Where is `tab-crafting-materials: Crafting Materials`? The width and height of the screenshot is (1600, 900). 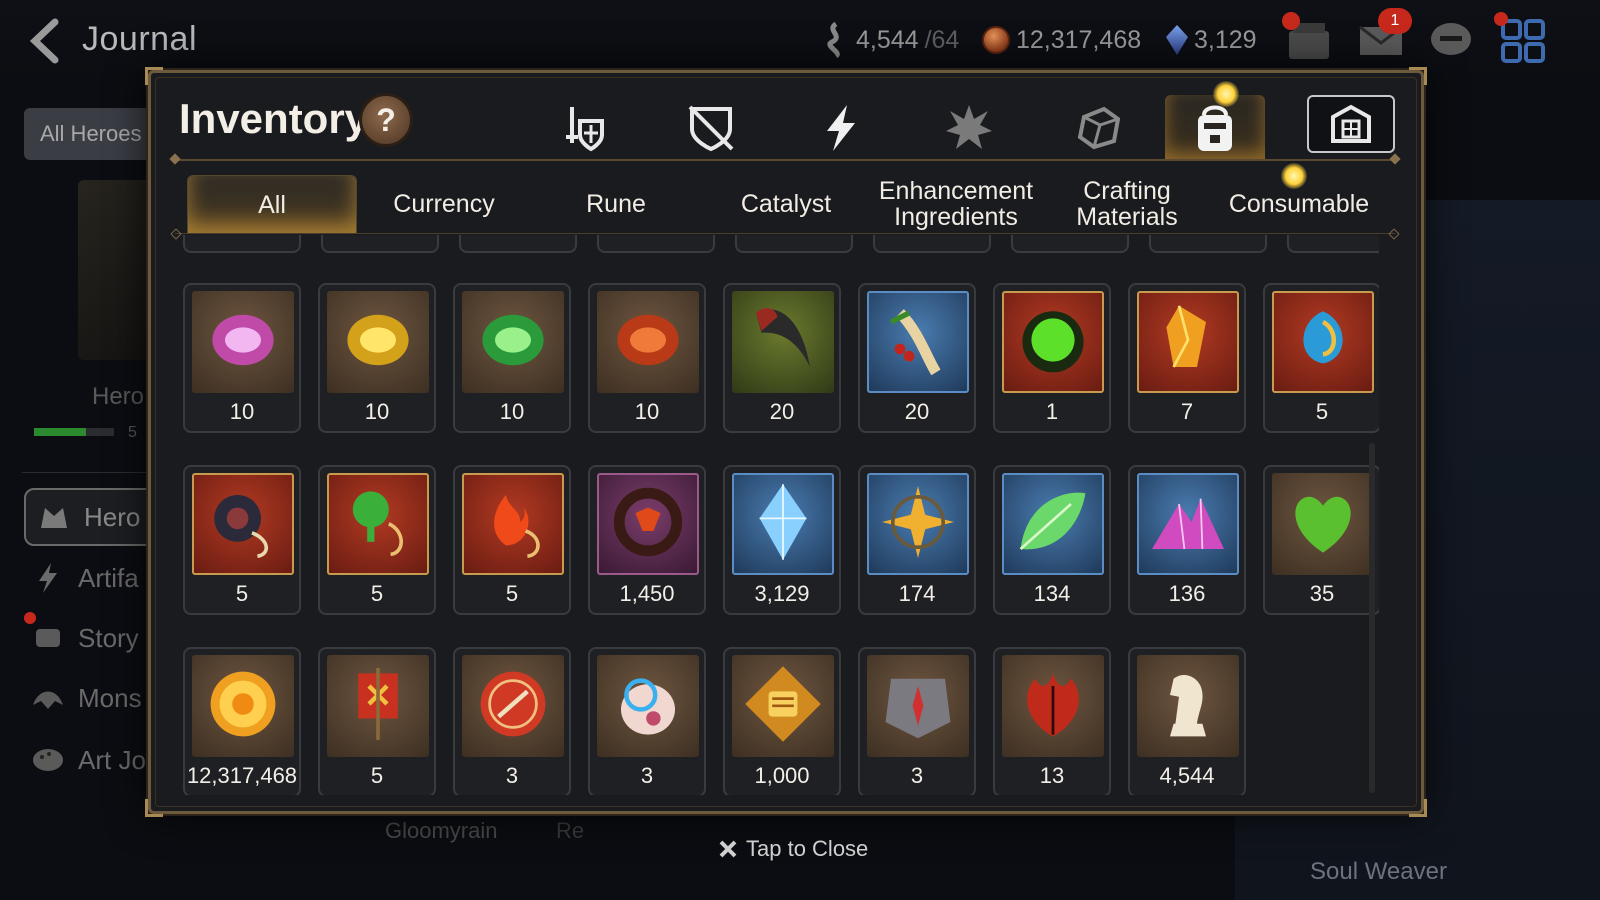
tab-crafting-materials: Crafting Materials is located at coordinates (1127, 204).